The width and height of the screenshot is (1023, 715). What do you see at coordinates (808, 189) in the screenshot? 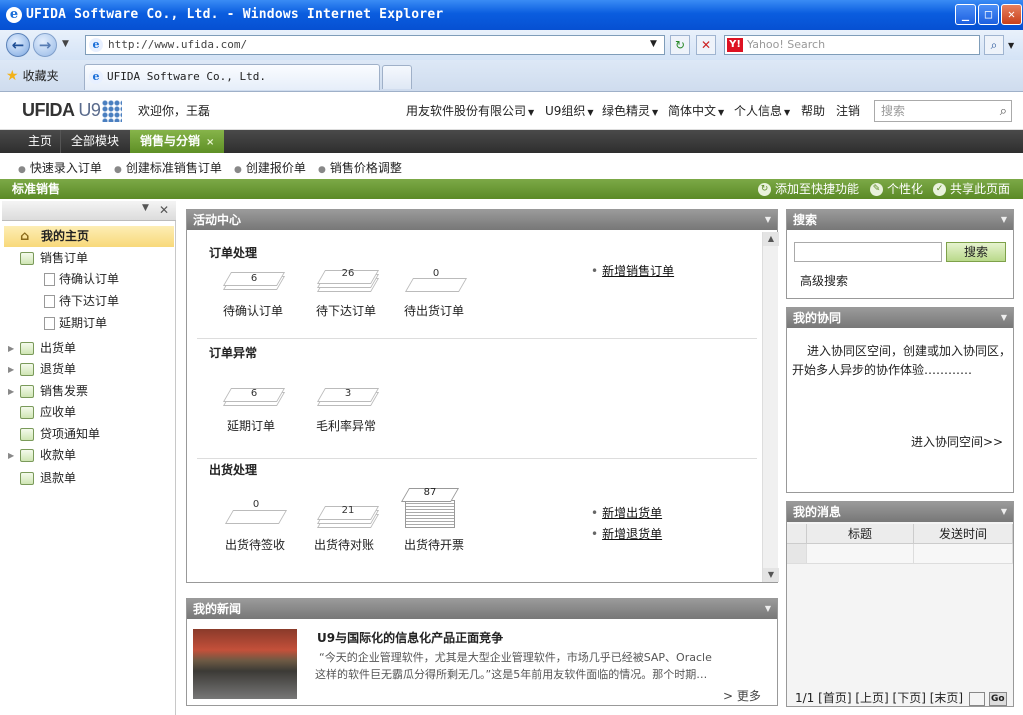
I see `add-shortcut-action: ↻ 添加至快捷功能` at bounding box center [808, 189].